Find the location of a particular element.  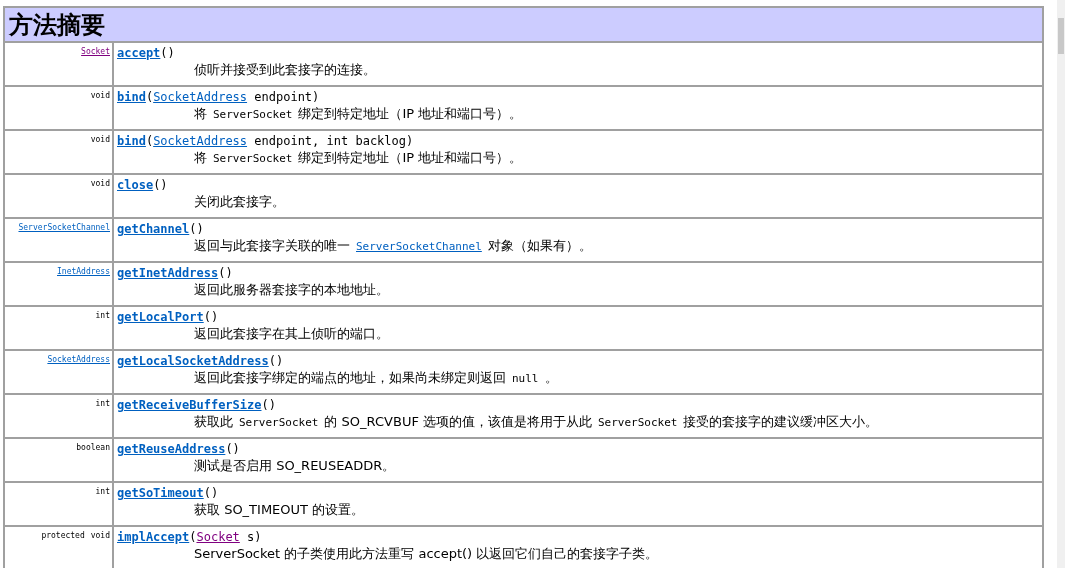

class-link: ServerSocketChannel is located at coordinates (419, 246).